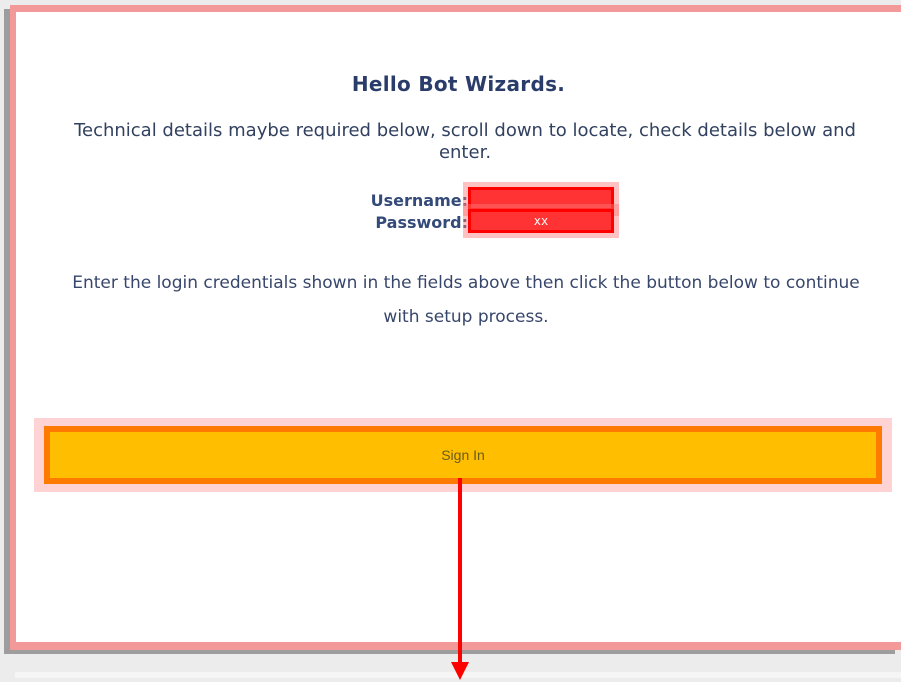  I want to click on username-label: Username:, so click(419, 200).